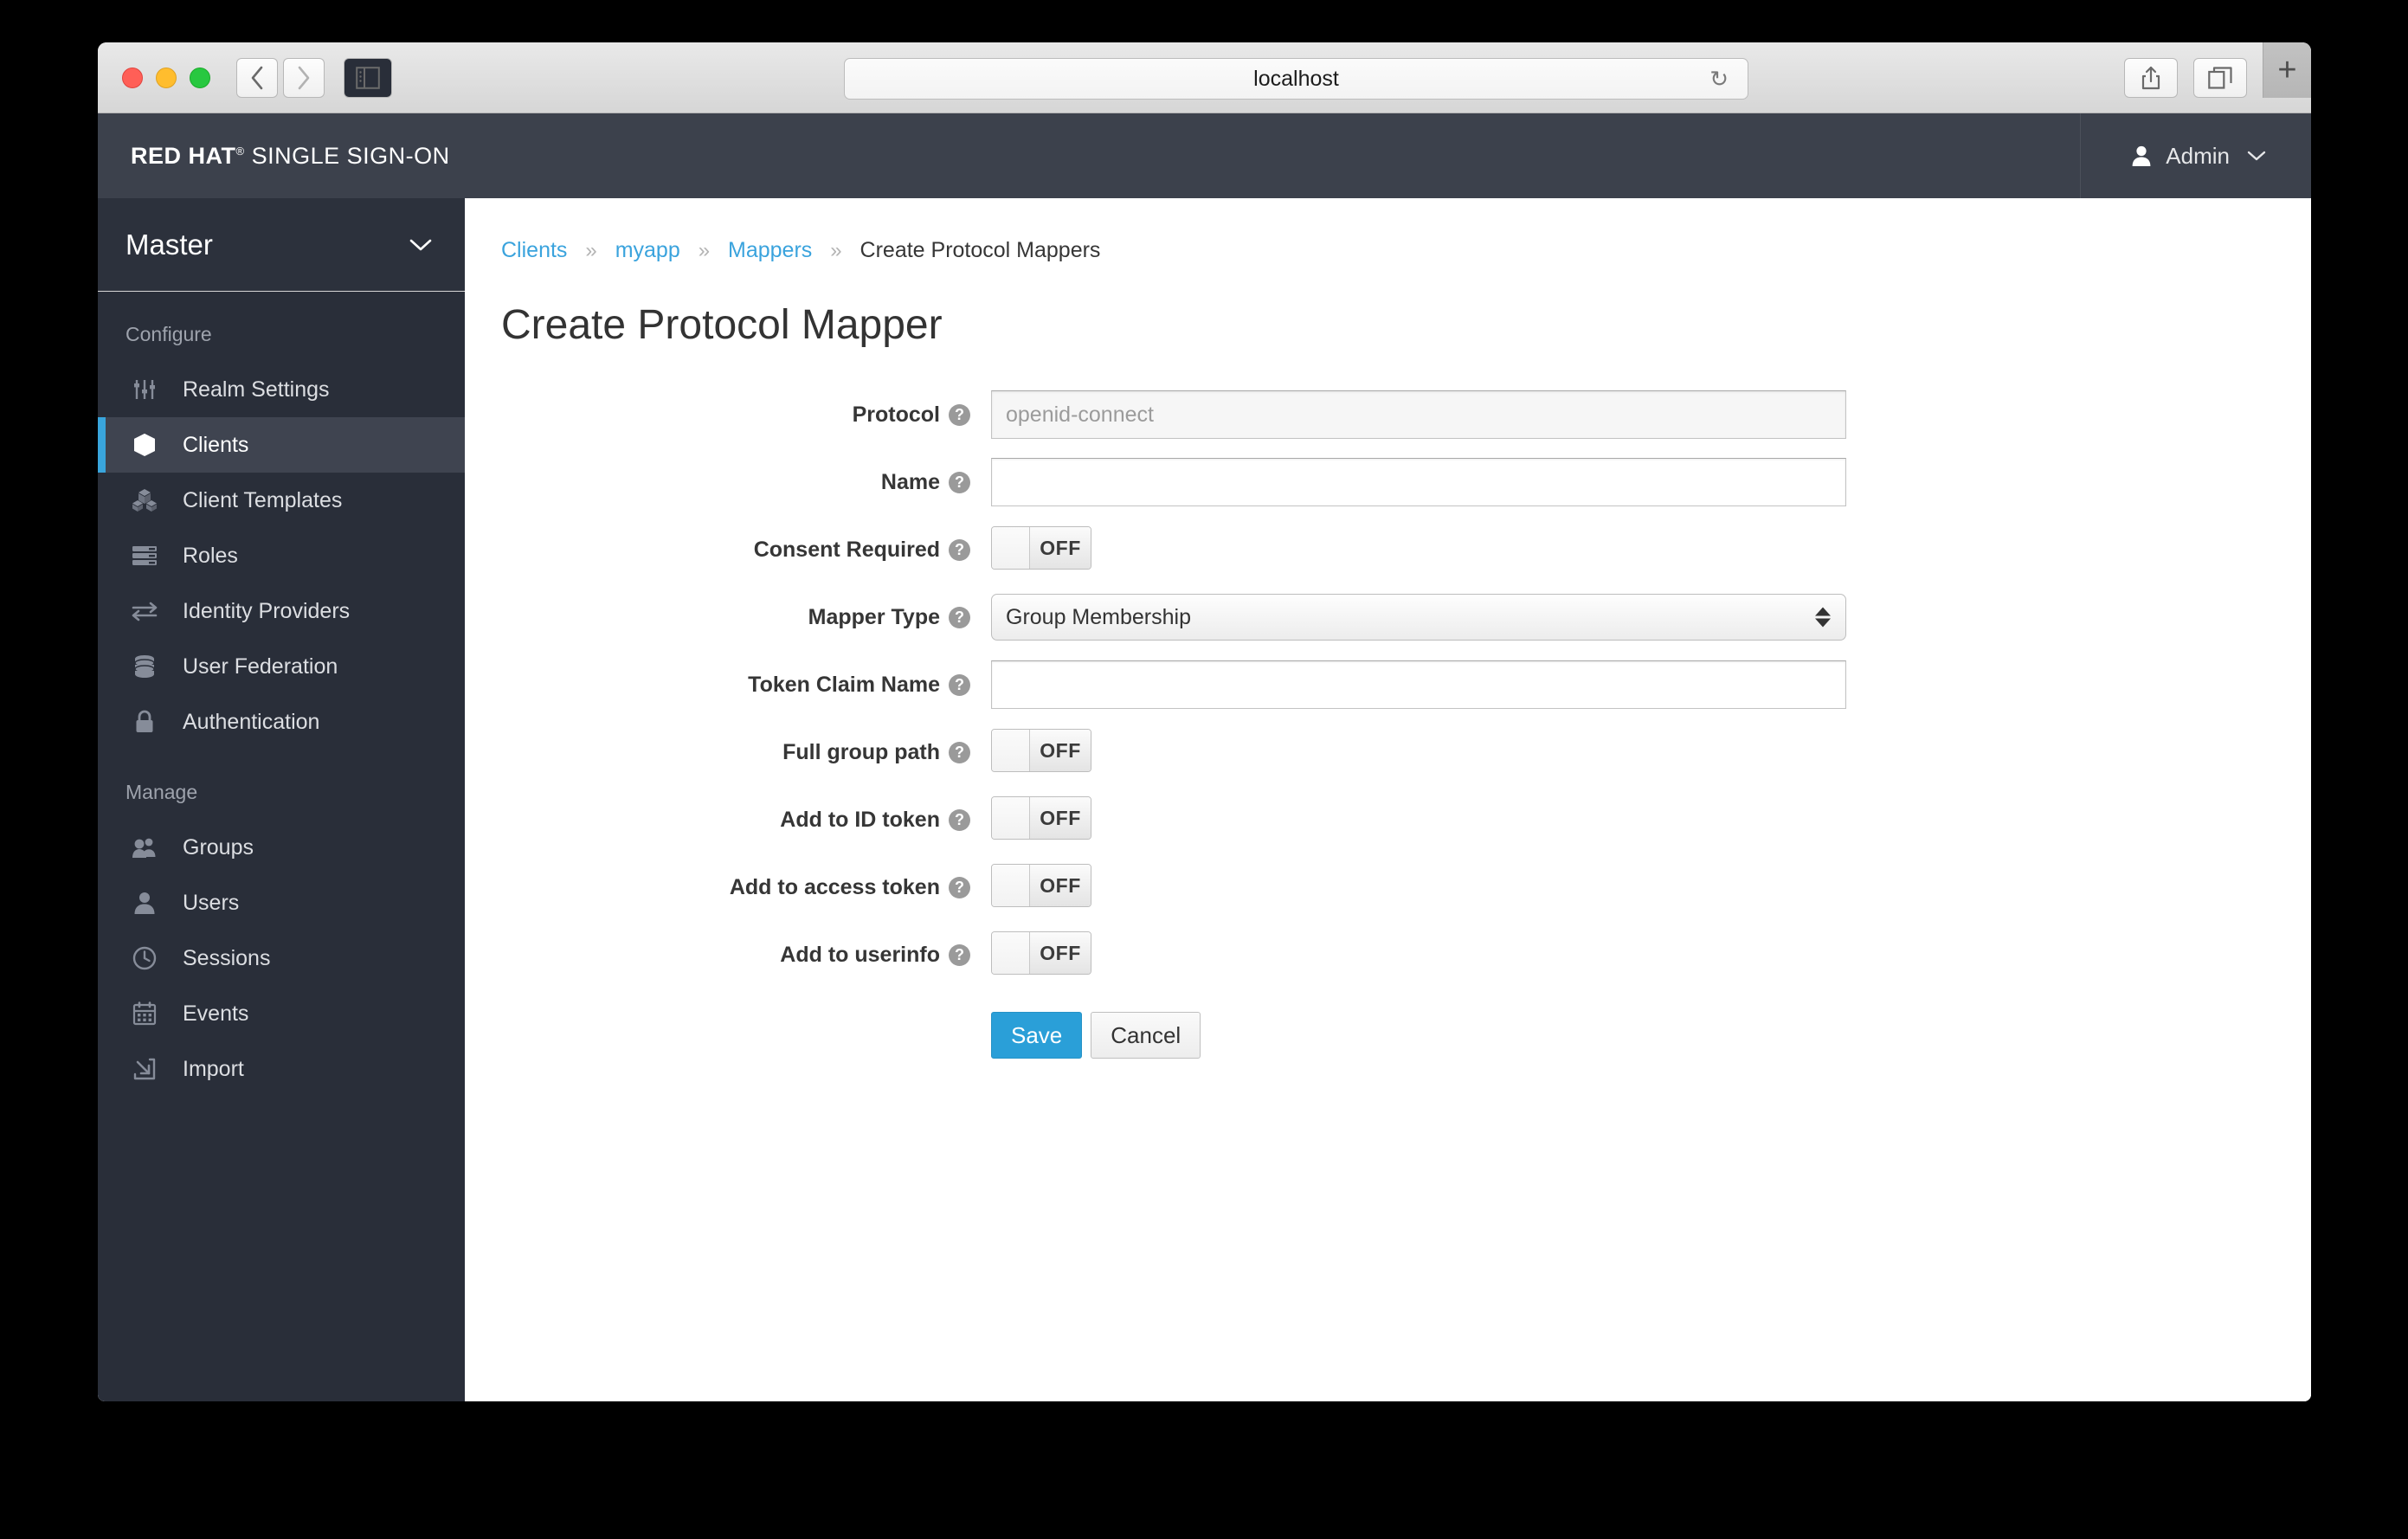 The height and width of the screenshot is (1539, 2408). Describe the element at coordinates (1418, 684) in the screenshot. I see `token-claim-name-input` at that location.